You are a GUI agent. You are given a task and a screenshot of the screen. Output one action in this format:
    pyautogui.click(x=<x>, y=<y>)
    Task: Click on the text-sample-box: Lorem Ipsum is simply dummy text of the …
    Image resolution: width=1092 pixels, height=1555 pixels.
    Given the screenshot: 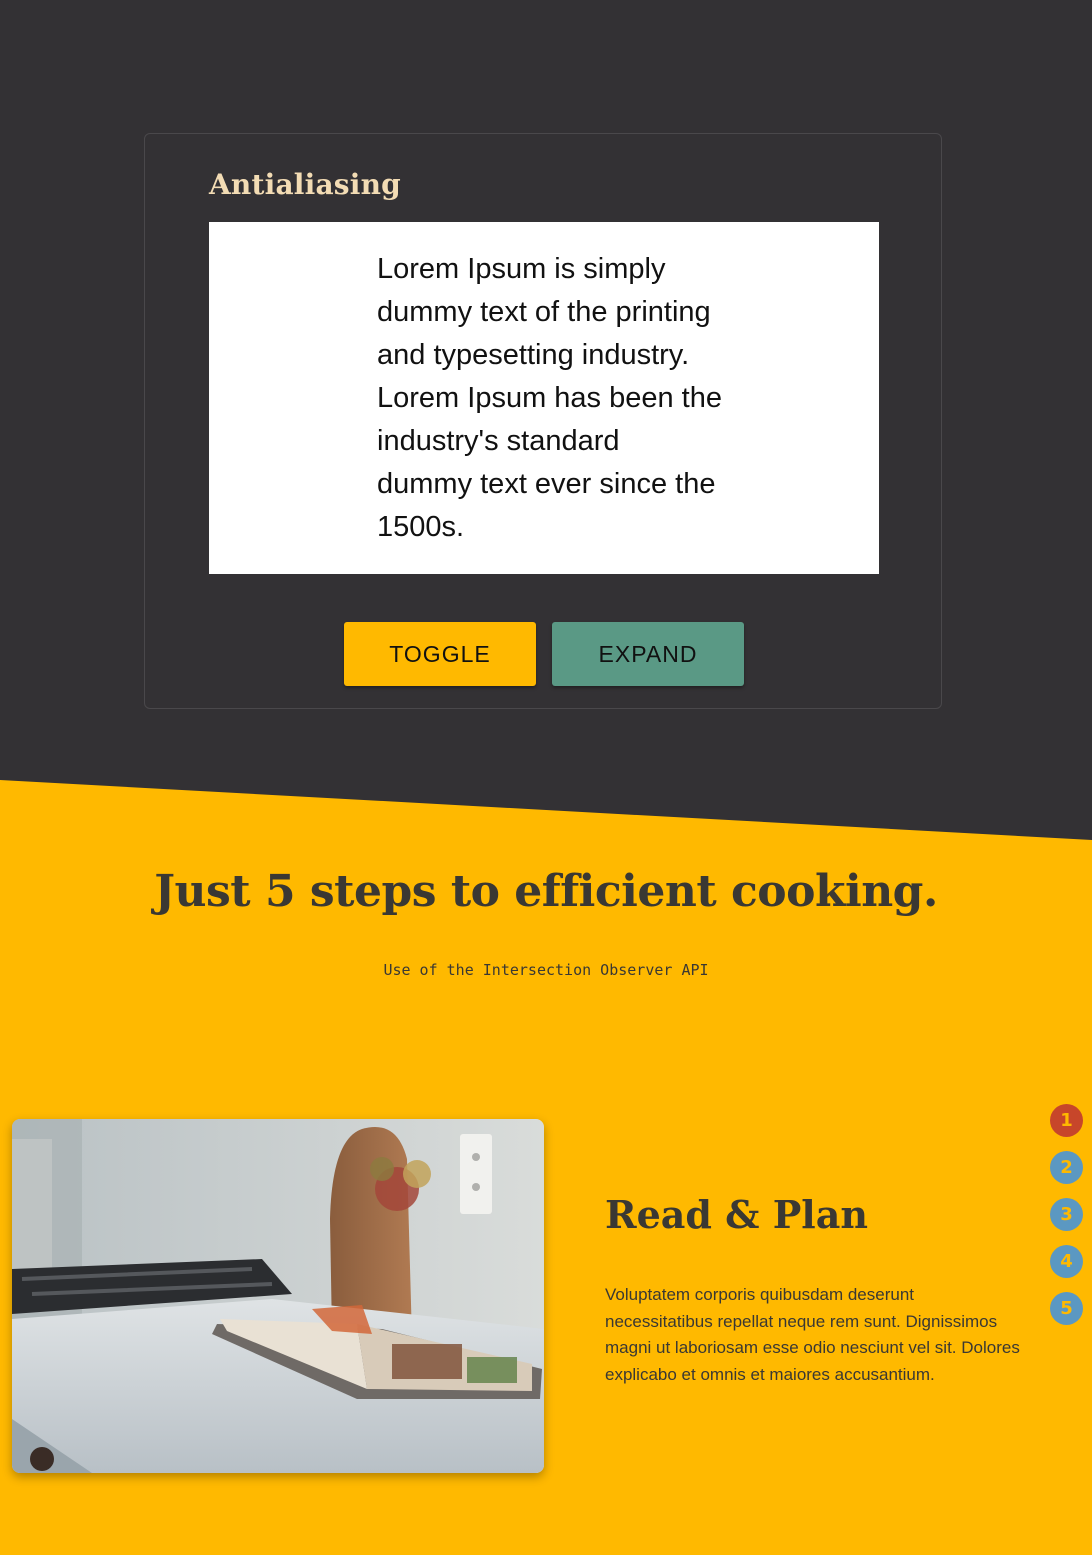 What is the action you would take?
    pyautogui.click(x=544, y=398)
    